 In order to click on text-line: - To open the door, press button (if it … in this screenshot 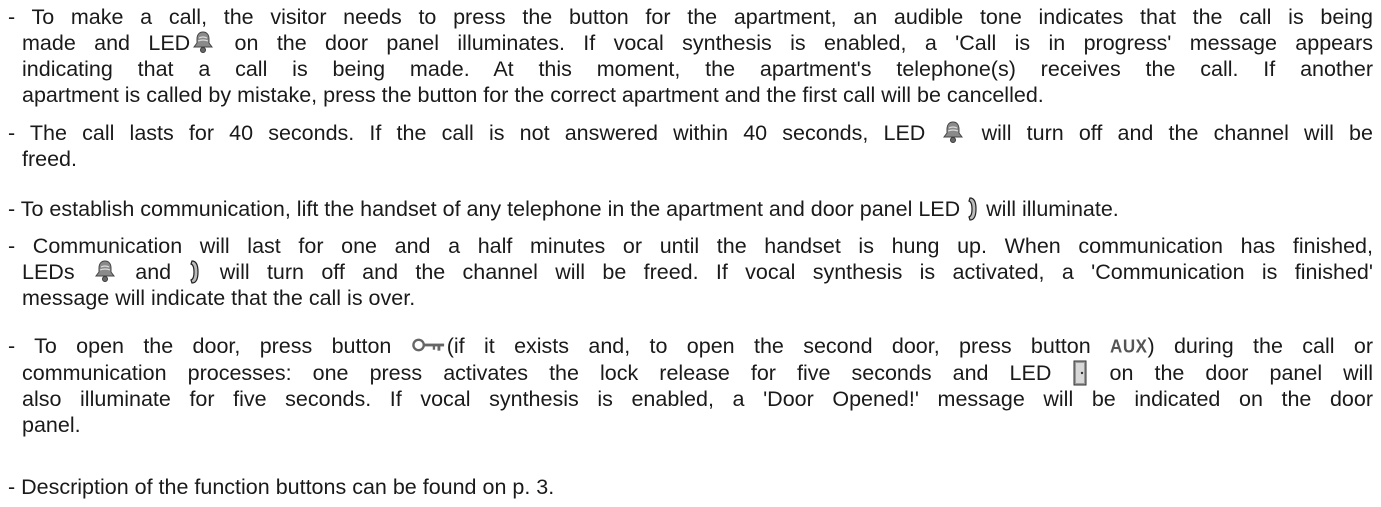, I will do `click(690, 346)`.